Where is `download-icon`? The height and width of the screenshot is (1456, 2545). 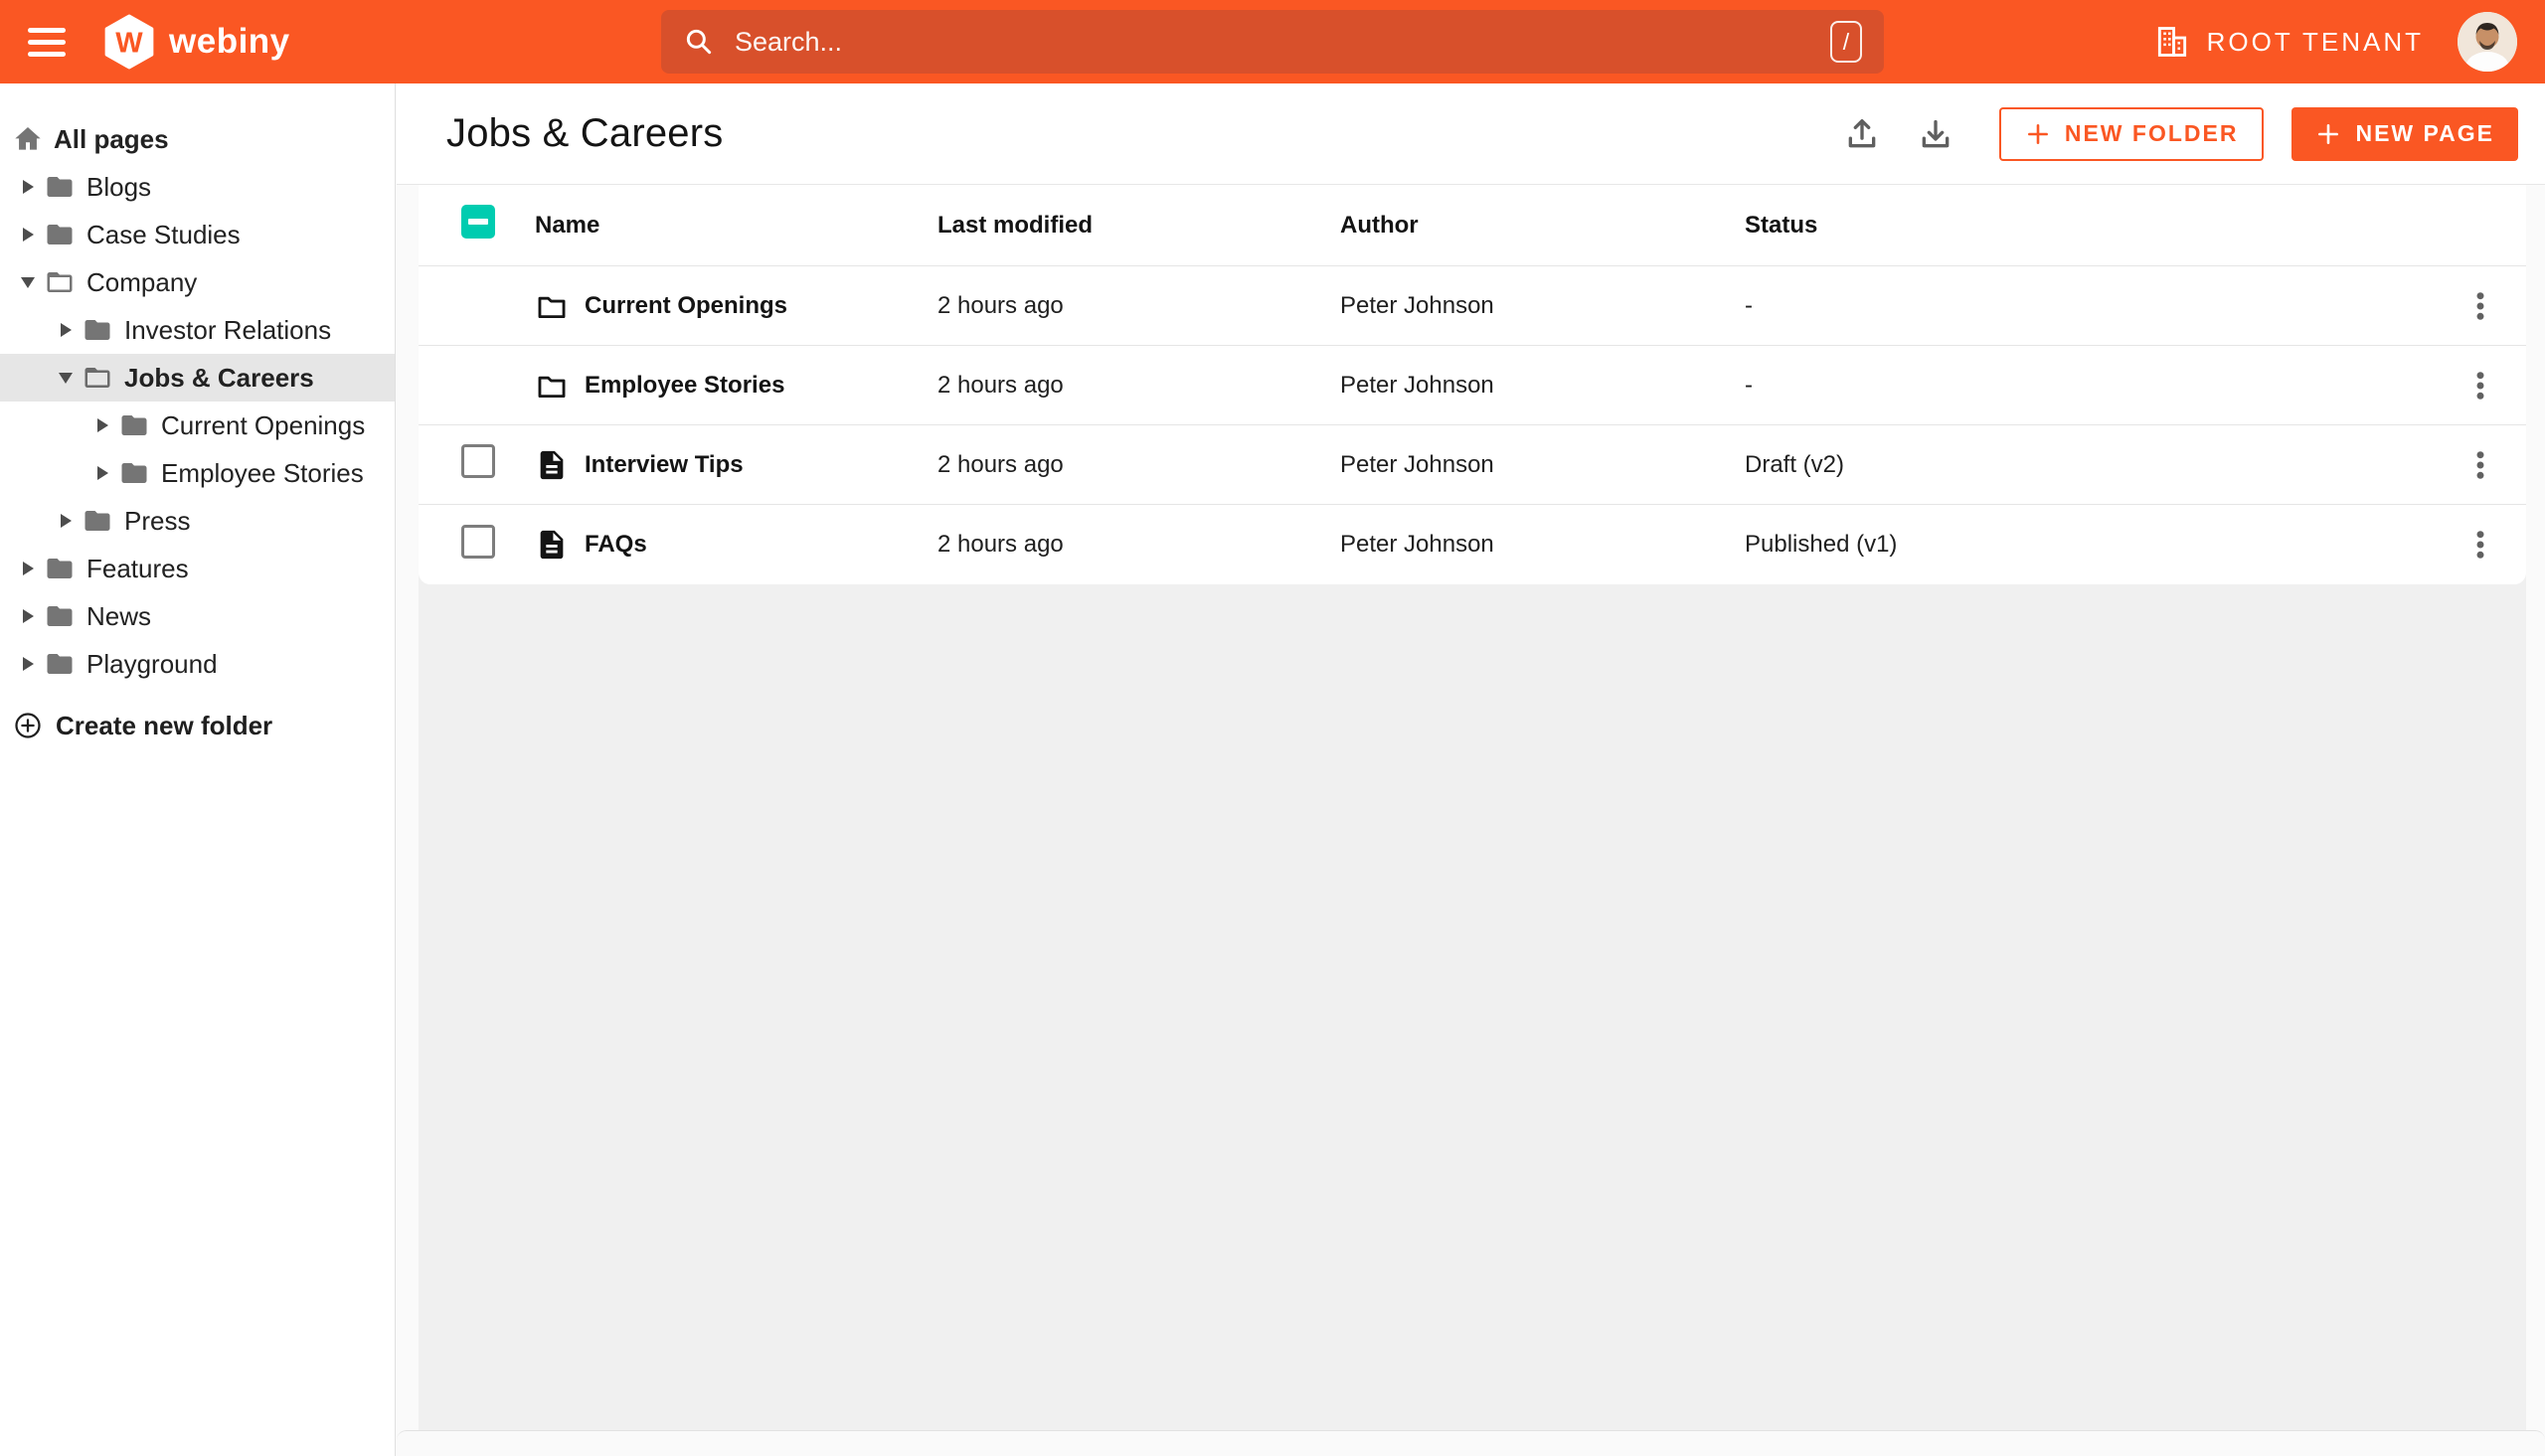
download-icon is located at coordinates (1936, 133).